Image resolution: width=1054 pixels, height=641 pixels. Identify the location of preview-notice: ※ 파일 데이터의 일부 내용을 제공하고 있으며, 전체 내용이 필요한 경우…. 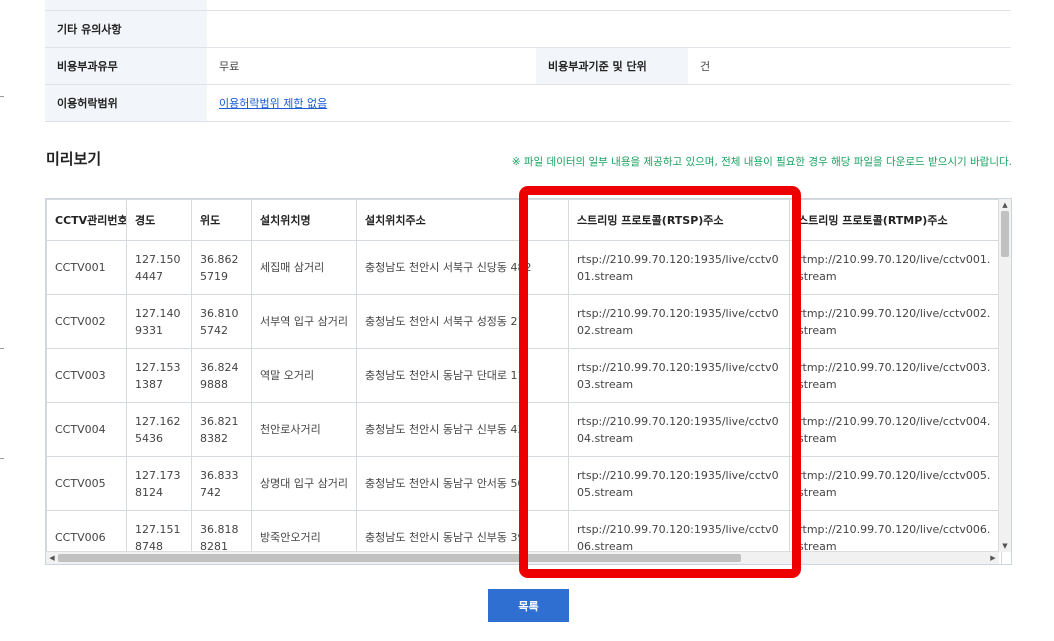
(761, 162).